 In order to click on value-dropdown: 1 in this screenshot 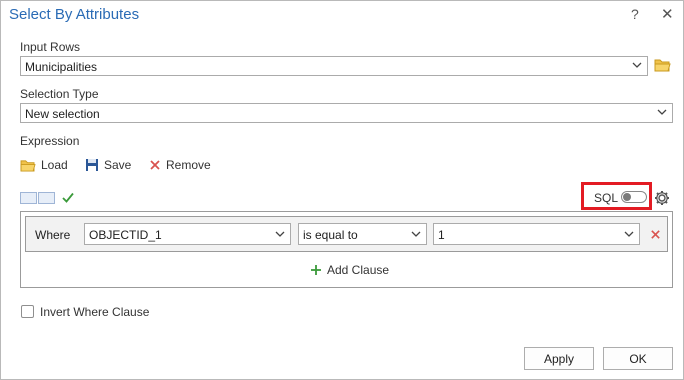, I will do `click(536, 234)`.